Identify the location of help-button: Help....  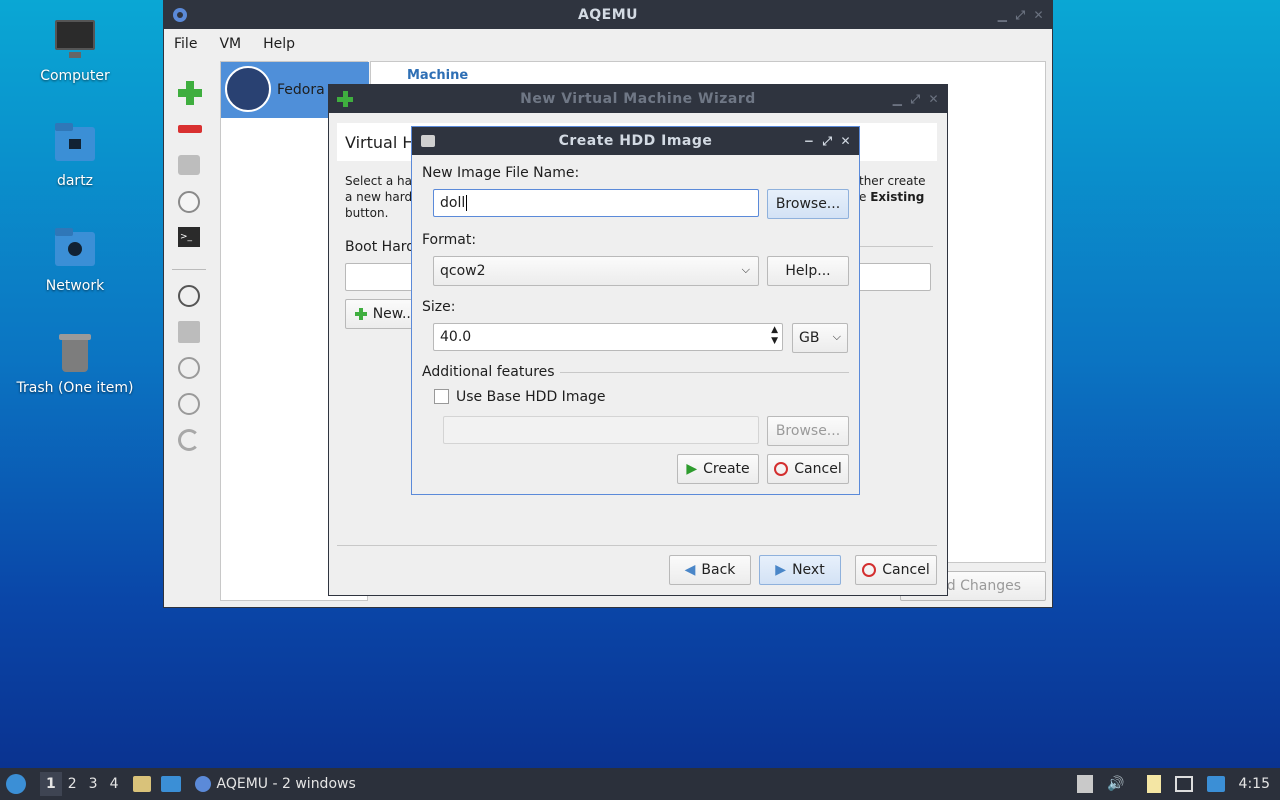
(808, 271).